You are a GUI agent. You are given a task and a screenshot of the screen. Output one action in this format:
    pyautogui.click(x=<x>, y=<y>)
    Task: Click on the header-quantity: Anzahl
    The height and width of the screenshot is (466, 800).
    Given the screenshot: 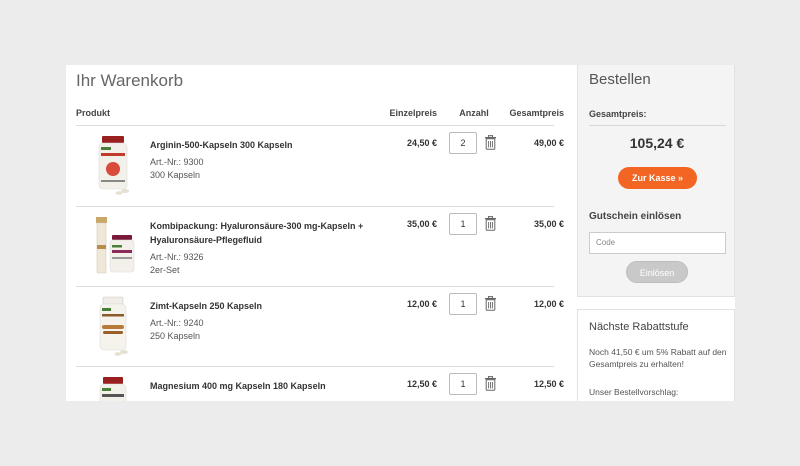 What is the action you would take?
    pyautogui.click(x=474, y=113)
    